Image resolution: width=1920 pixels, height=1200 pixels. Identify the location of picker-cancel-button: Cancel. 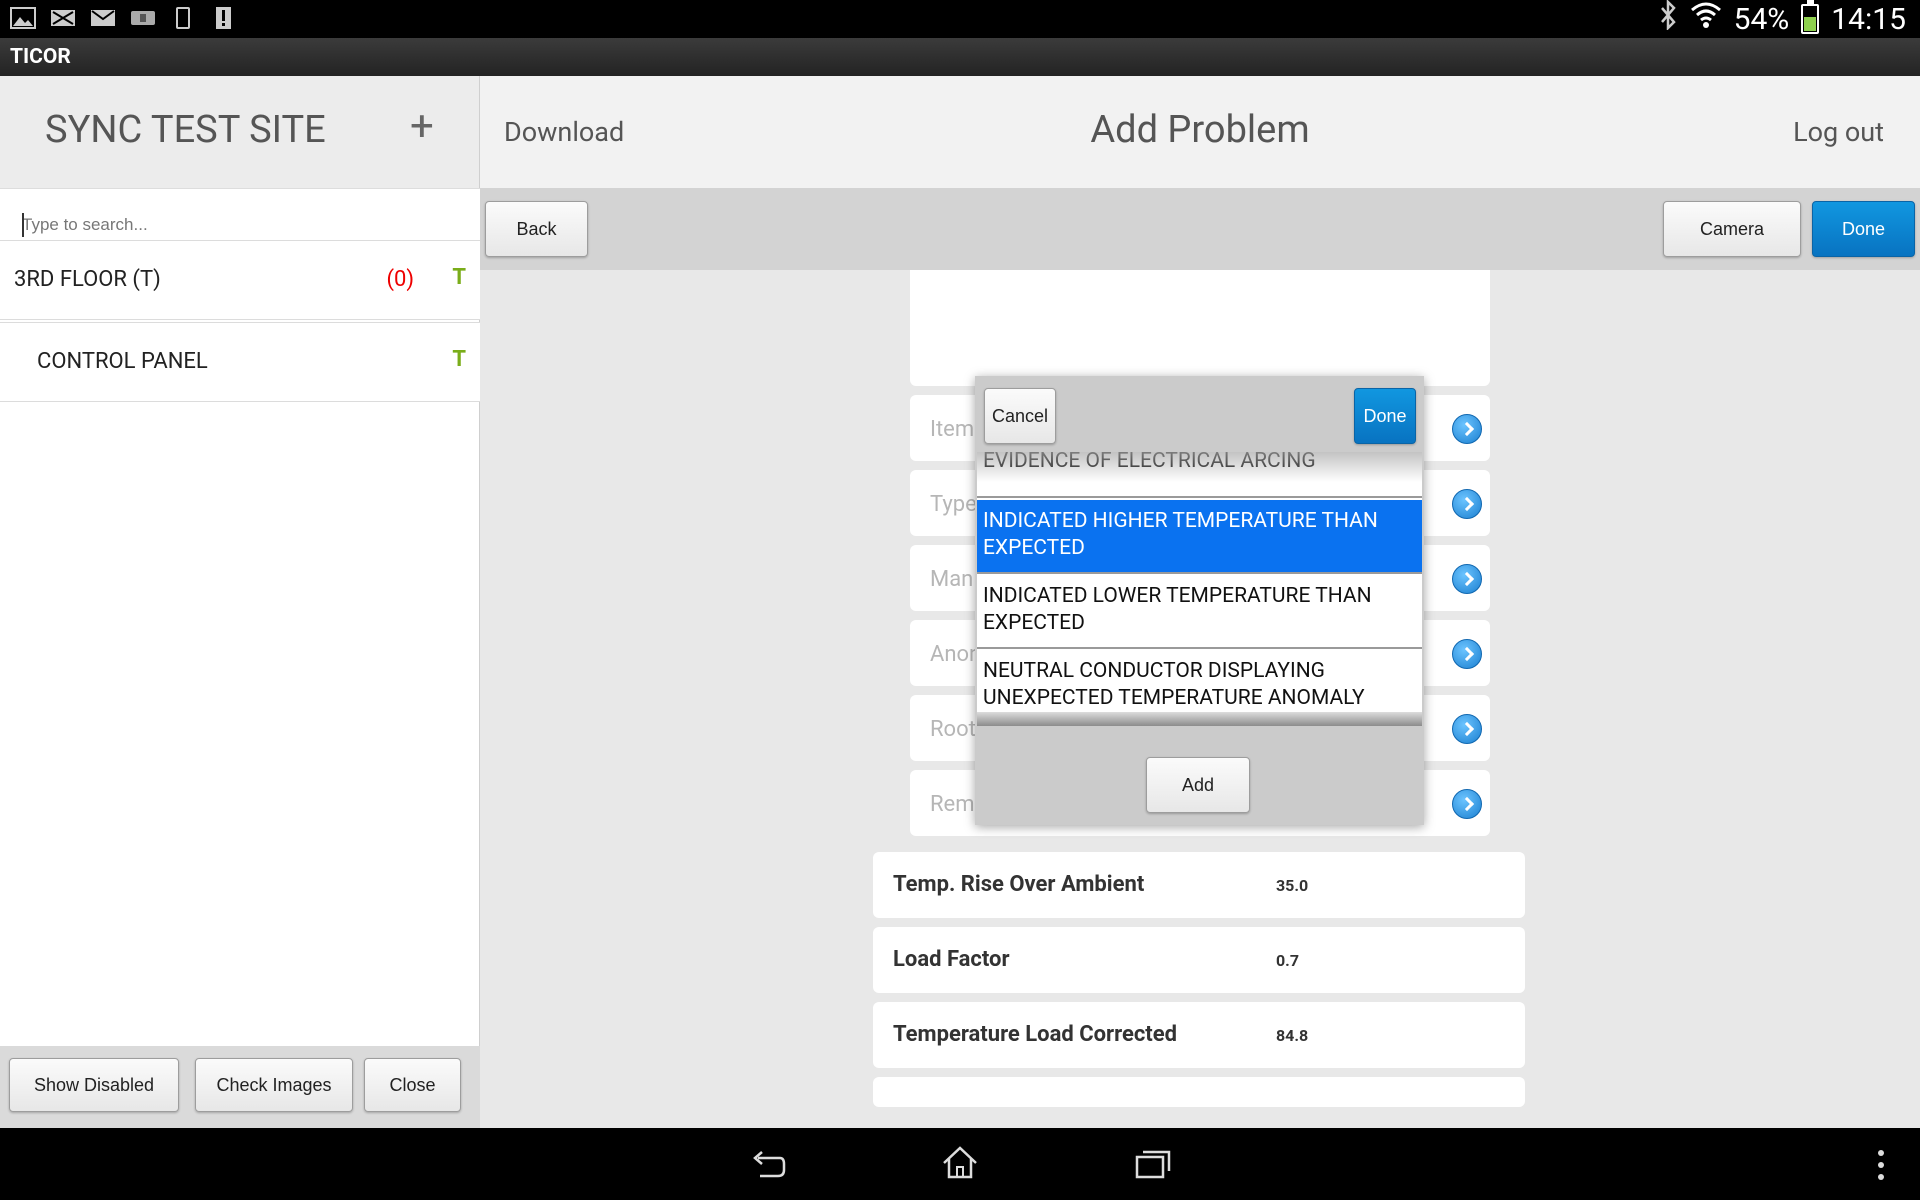
(1020, 416).